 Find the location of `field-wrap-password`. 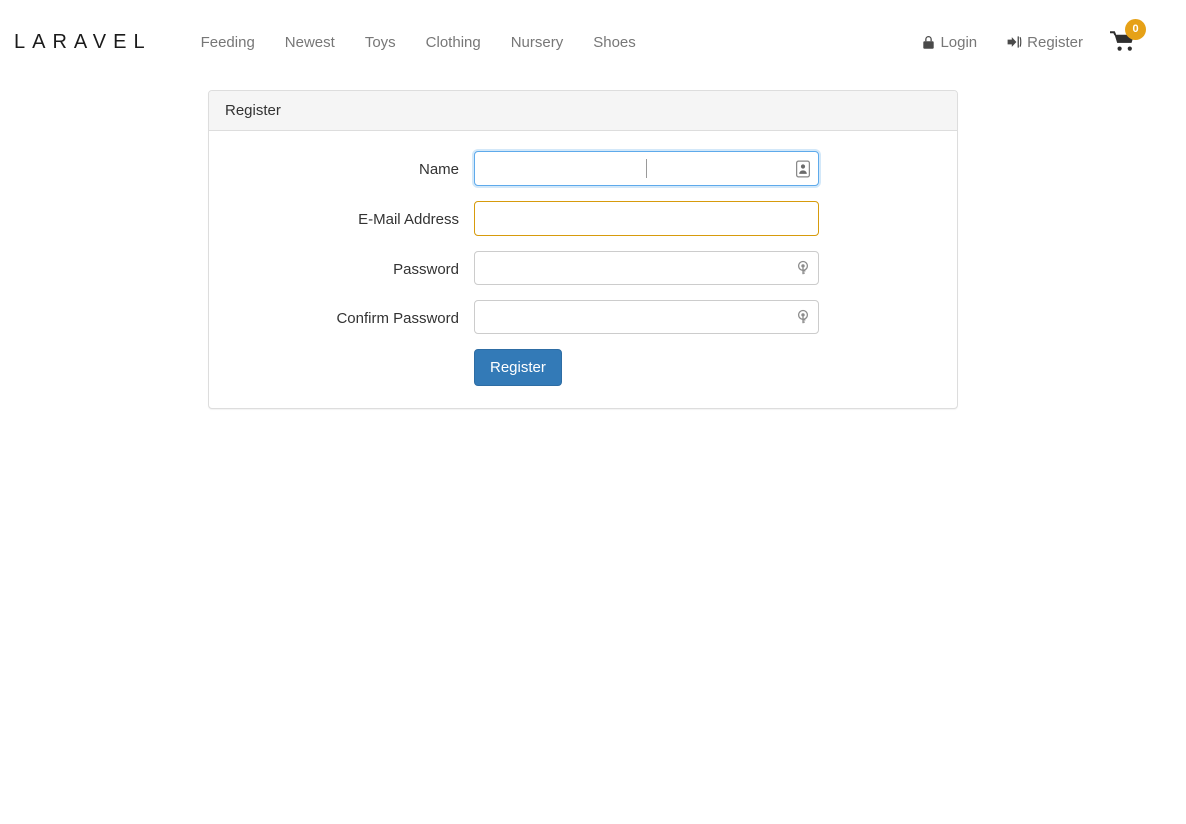

field-wrap-password is located at coordinates (646, 268).